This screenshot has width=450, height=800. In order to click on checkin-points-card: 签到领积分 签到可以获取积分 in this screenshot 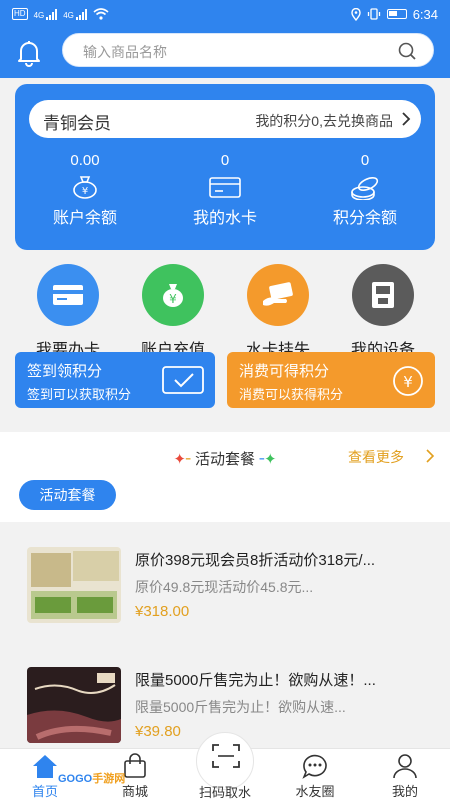, I will do `click(115, 380)`.